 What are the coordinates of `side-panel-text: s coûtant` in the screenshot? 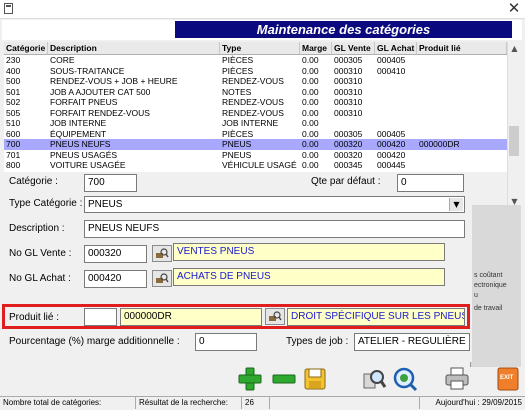 It's located at (488, 275).